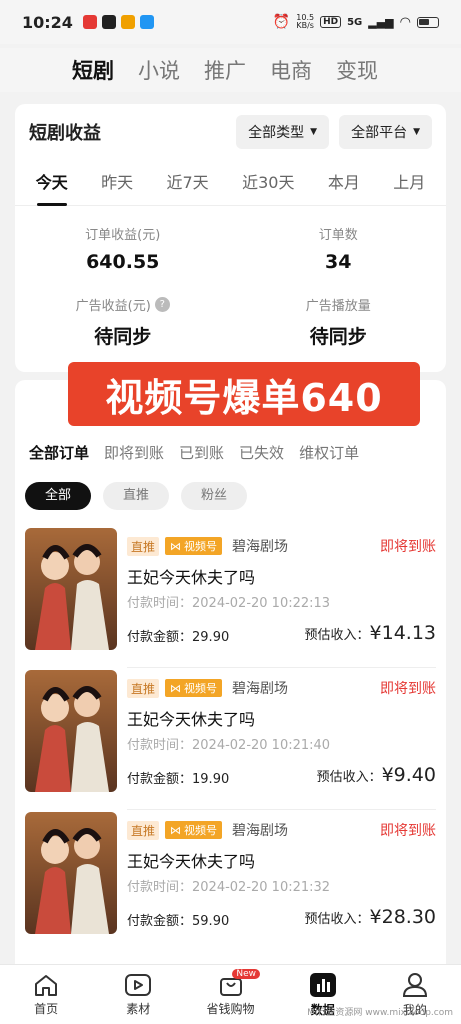 This screenshot has height=1024, width=461. Describe the element at coordinates (123, 235) in the screenshot. I see `stat-label: 订单收益(元)` at that location.